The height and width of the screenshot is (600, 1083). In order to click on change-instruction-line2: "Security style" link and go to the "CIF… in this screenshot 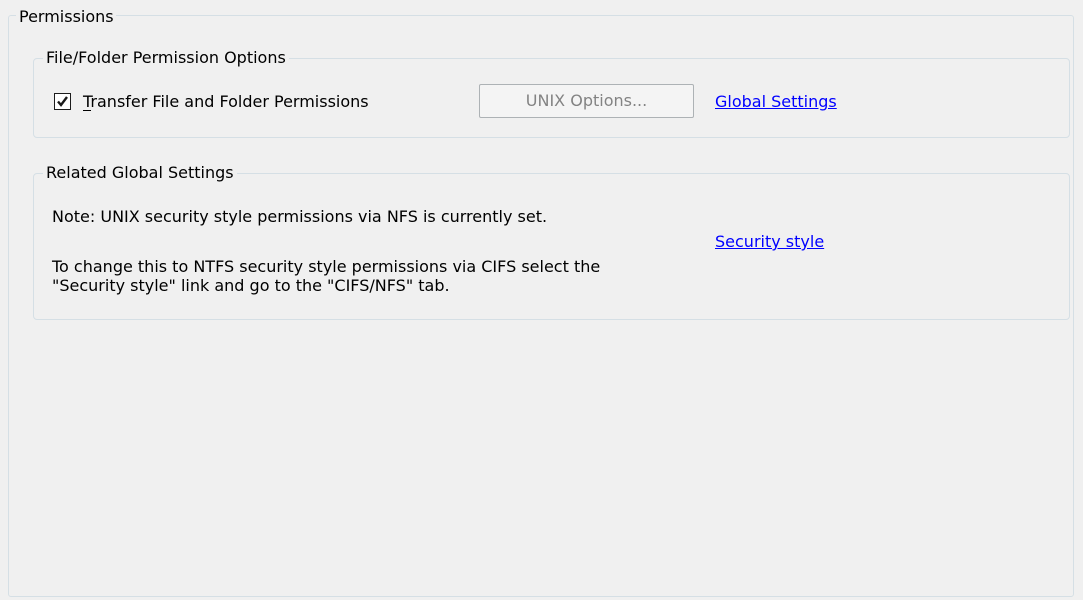, I will do `click(251, 285)`.